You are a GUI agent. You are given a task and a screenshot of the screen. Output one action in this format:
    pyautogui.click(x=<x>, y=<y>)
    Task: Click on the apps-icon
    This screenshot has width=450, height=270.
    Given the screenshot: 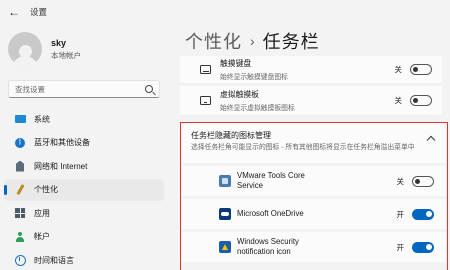 What is the action you would take?
    pyautogui.click(x=20, y=213)
    